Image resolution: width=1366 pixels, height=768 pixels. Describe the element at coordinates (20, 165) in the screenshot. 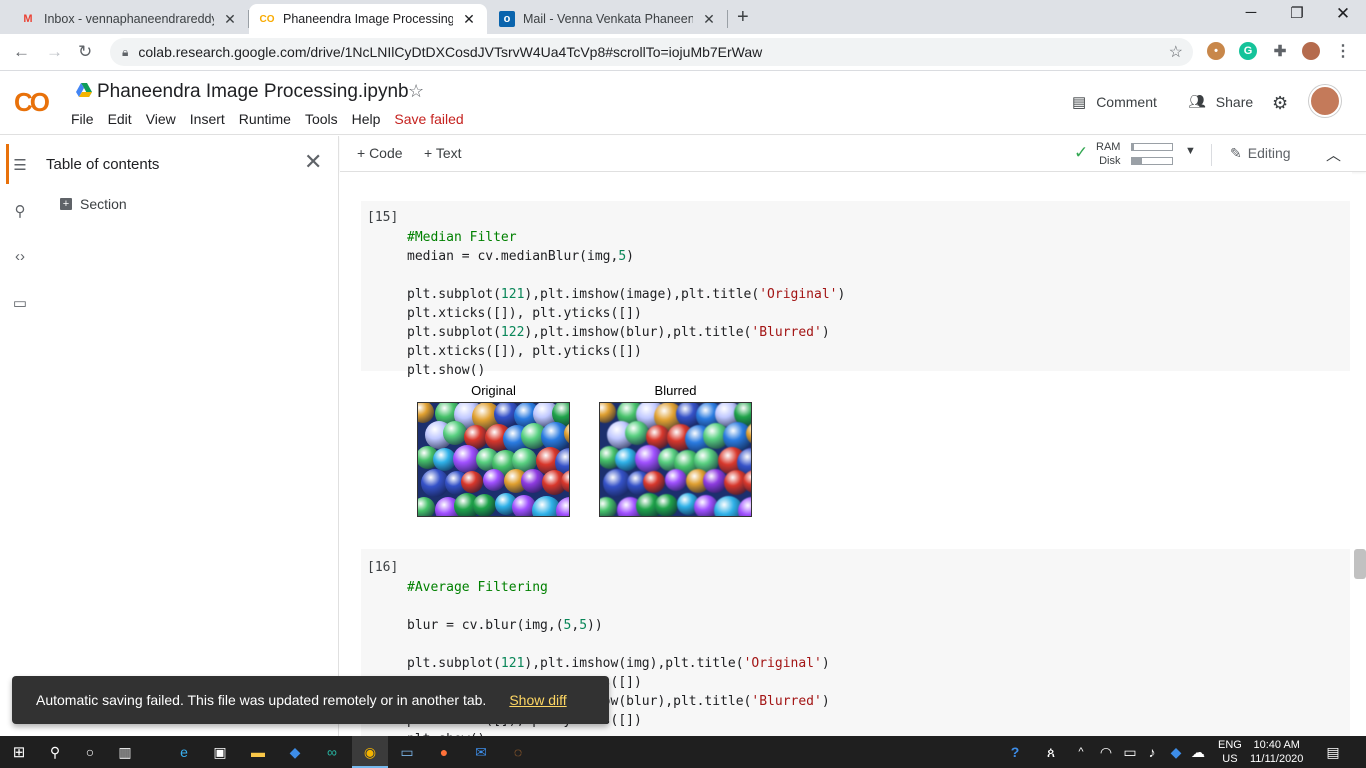

I see `table-of-contents-icon: ☰` at that location.